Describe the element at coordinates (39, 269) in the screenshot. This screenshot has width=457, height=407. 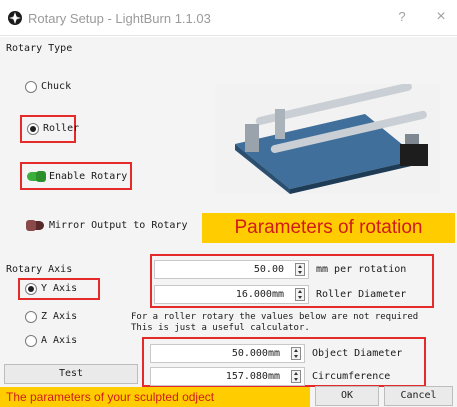
I see `rotary-axis-heading: Rotary Axis` at that location.